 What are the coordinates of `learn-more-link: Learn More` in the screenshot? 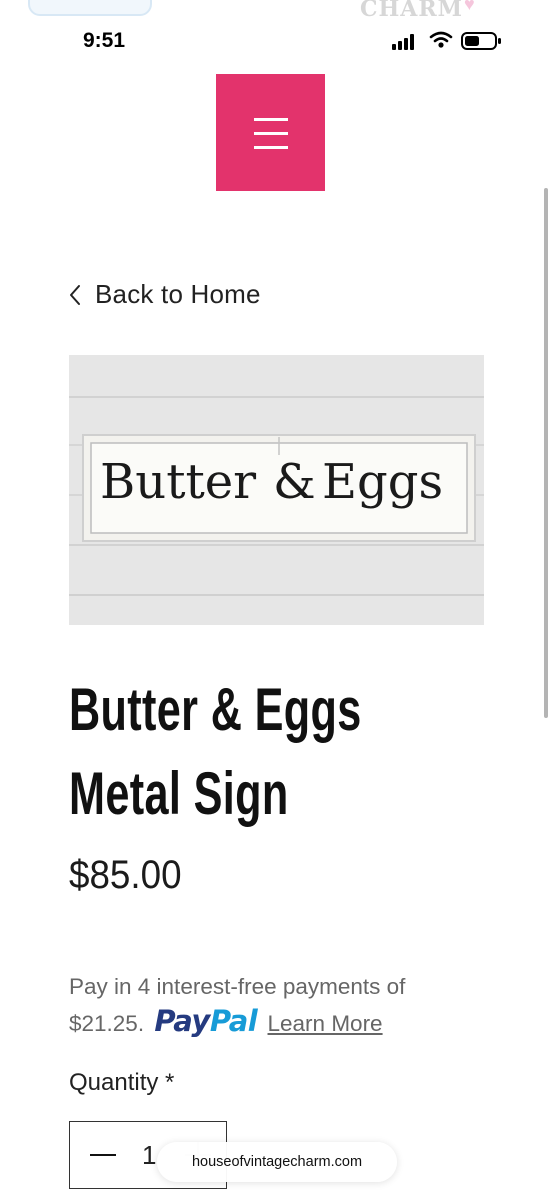 It's located at (325, 1023).